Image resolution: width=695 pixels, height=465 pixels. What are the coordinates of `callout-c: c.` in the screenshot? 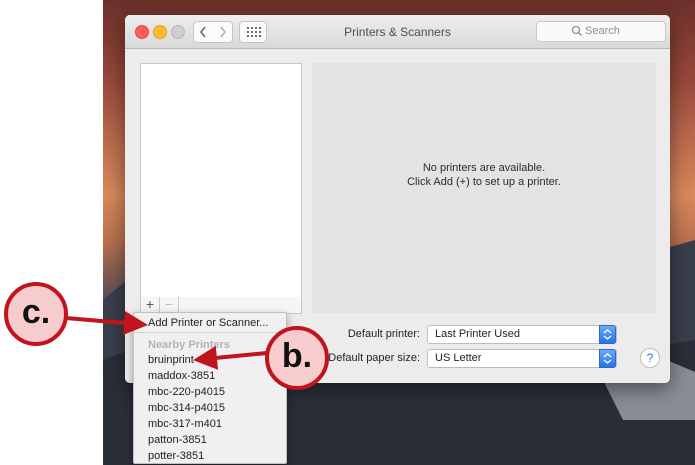 It's located at (36, 314).